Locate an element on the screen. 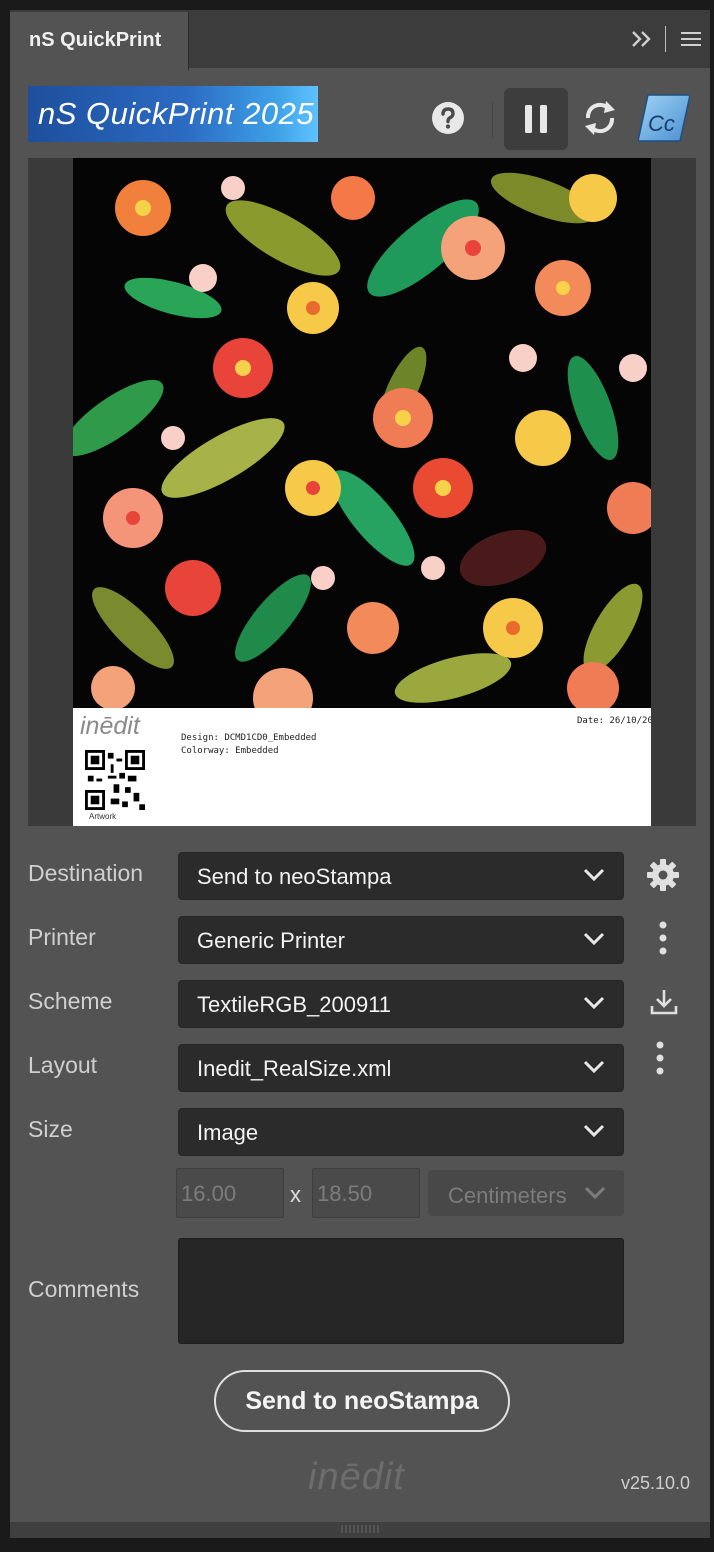  printer-more-icon is located at coordinates (663, 938).